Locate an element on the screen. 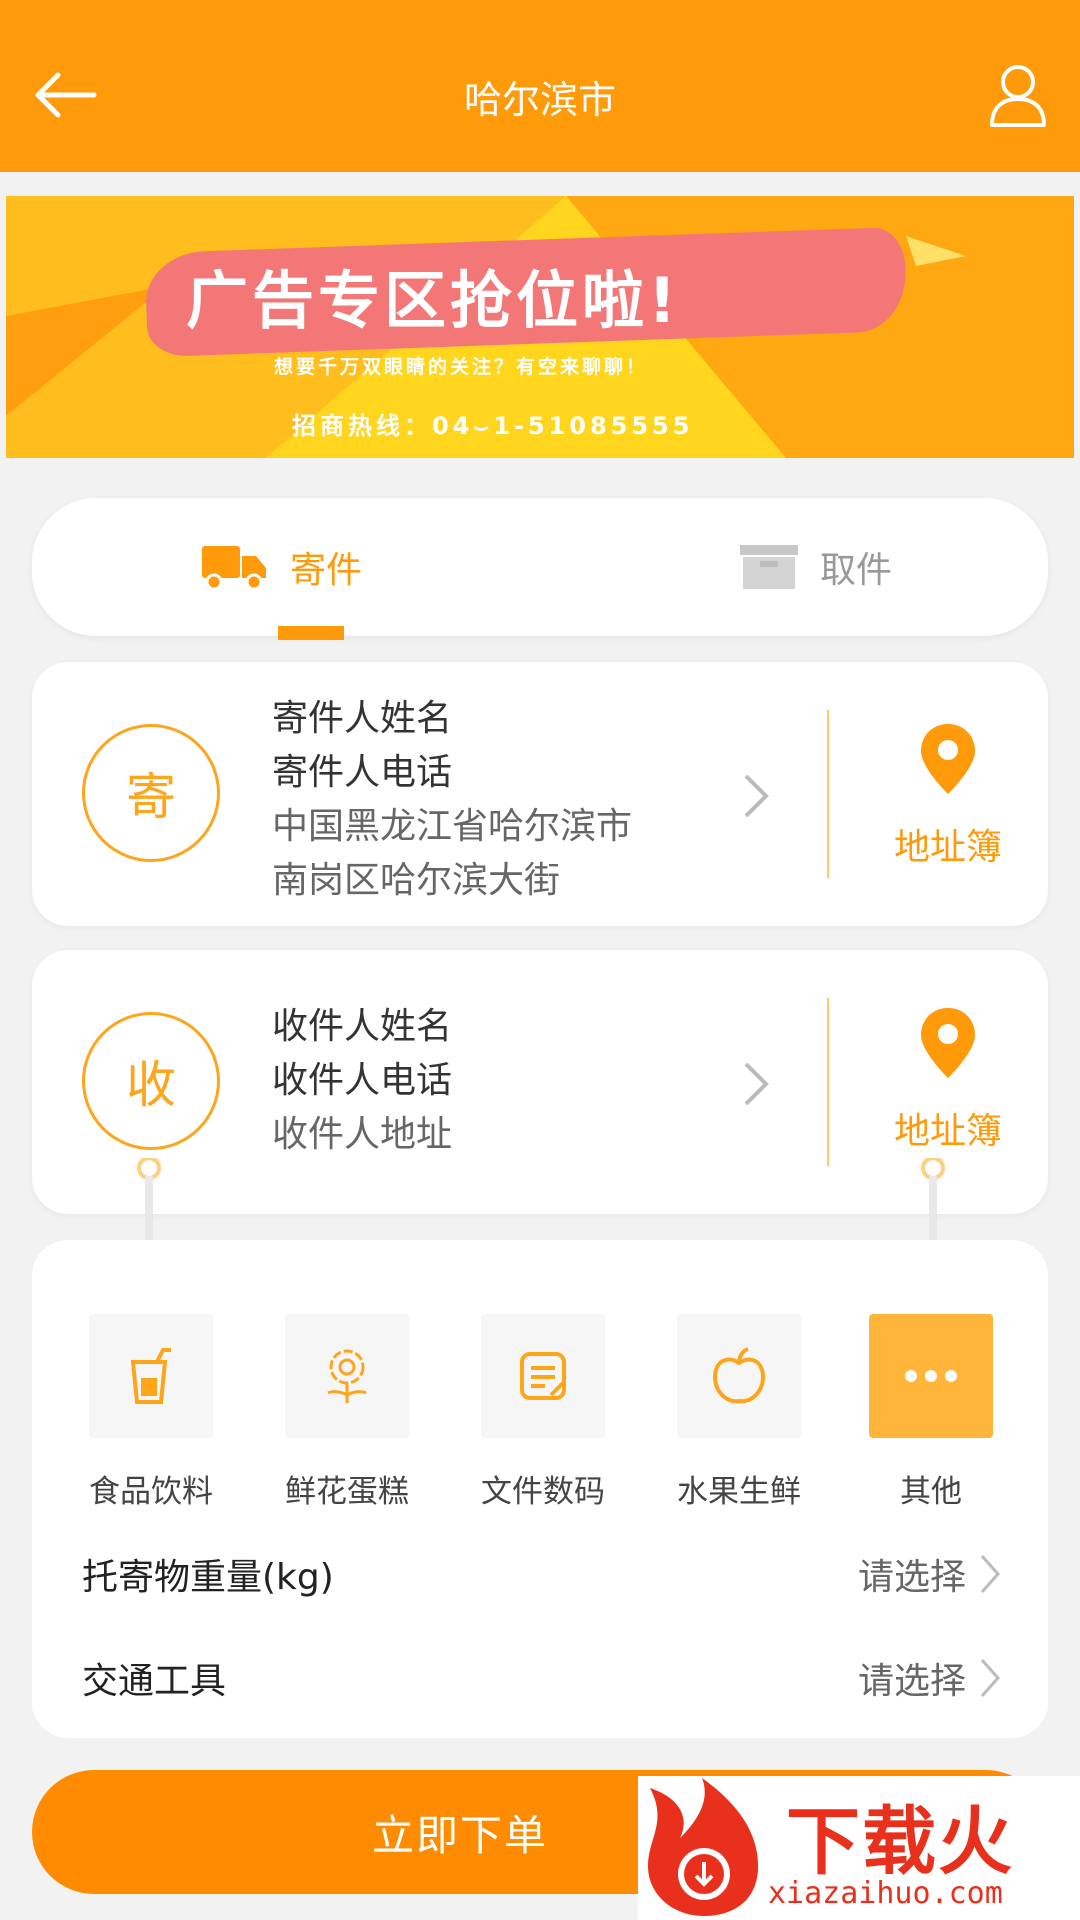  send-pick-tabs: 寄件 取件 is located at coordinates (540, 567).